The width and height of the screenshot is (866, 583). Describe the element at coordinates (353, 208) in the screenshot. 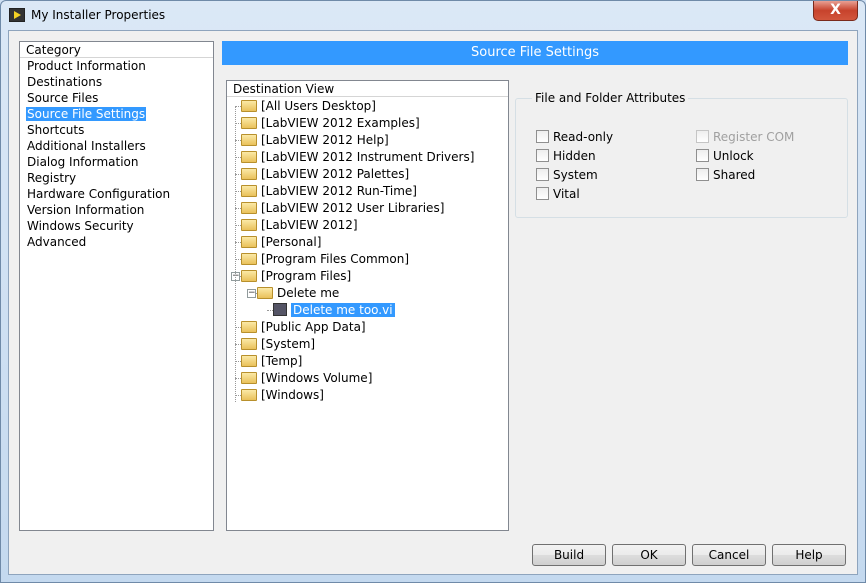

I see `tree-item-label: [LabVIEW 2012 User Libraries]` at that location.